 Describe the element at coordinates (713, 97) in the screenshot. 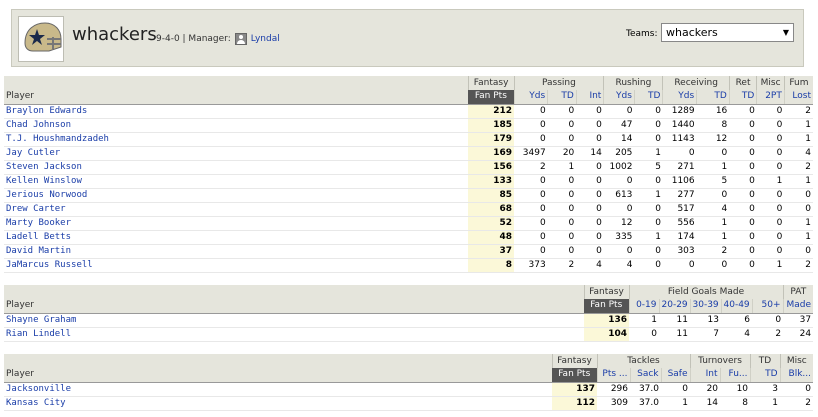

I see `col-rec-td: TD` at that location.